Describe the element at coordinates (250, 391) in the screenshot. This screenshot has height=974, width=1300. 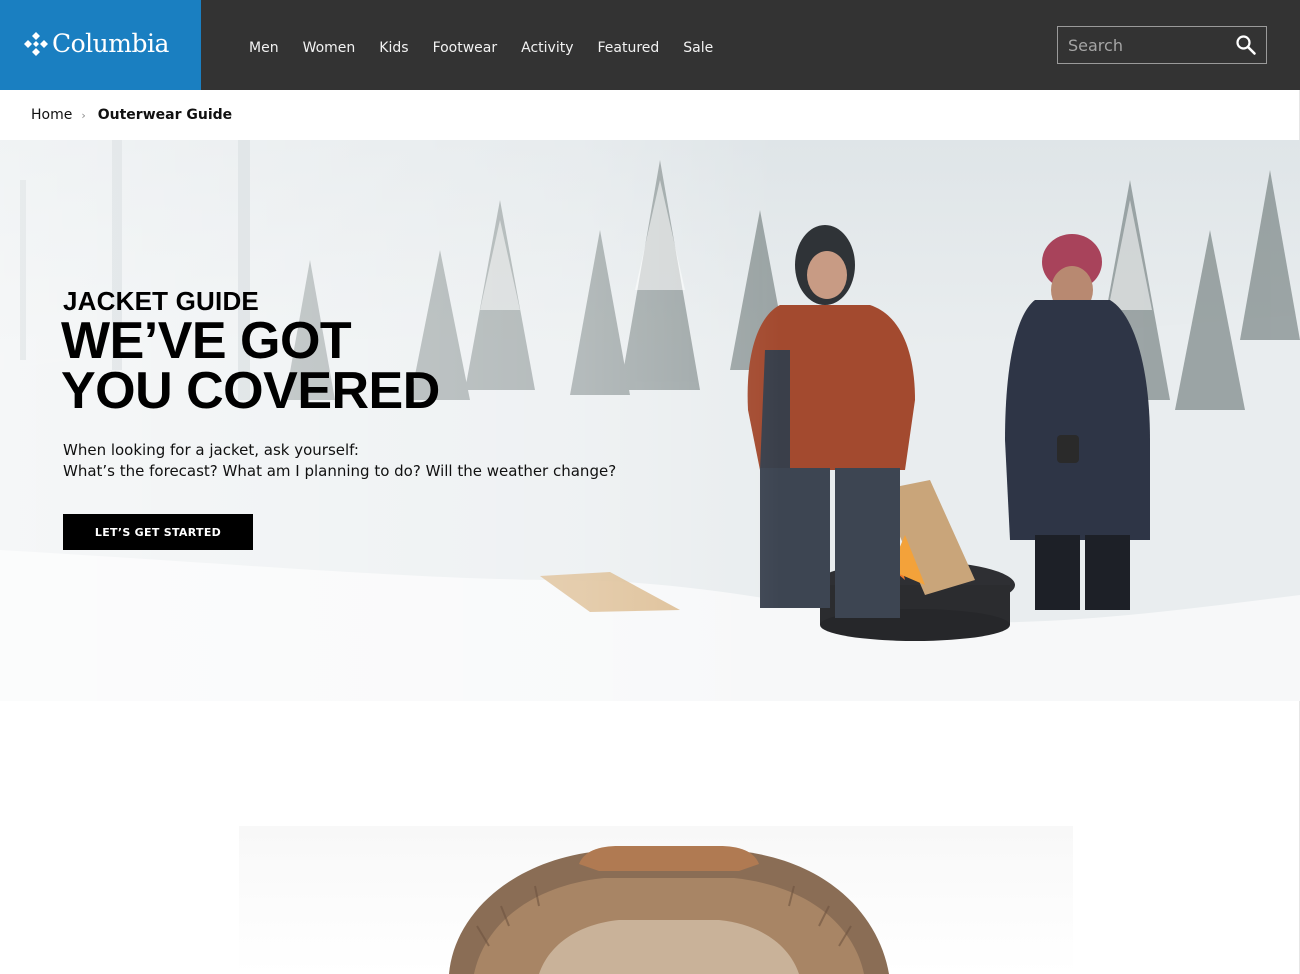
I see `hero-title-line2: YOU COVERED` at that location.